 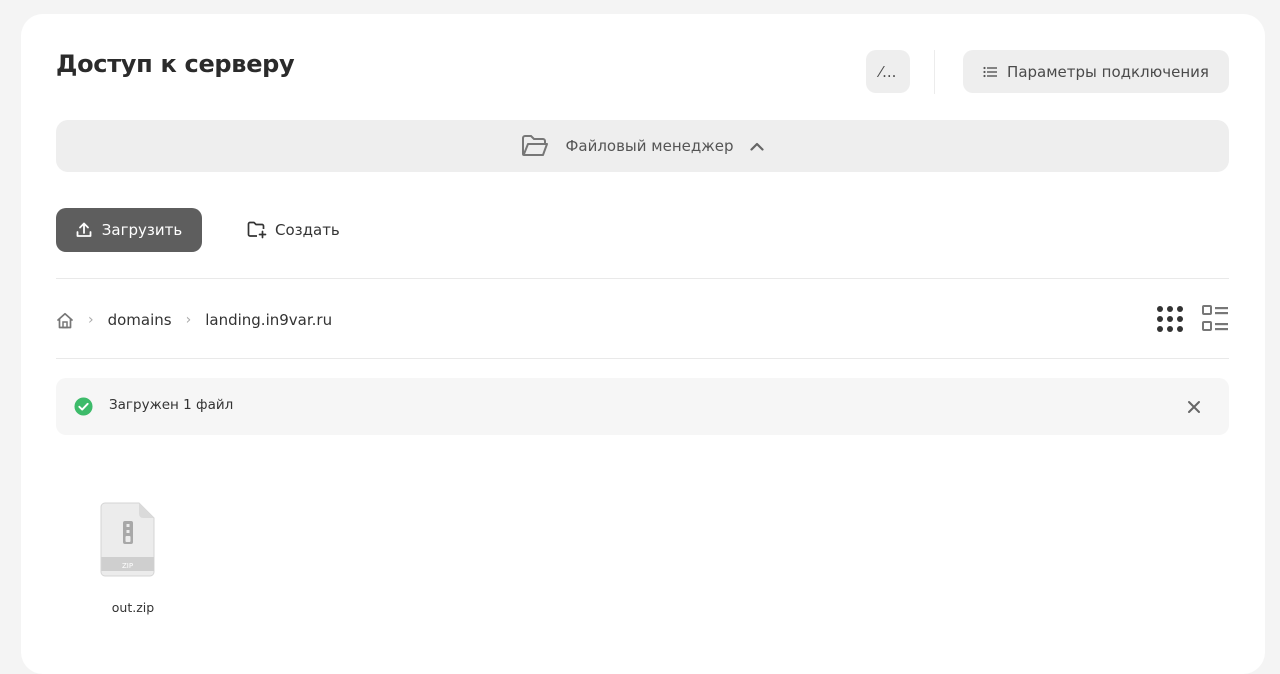 What do you see at coordinates (171, 405) in the screenshot?
I see `alert-message: Загружен 1 файл` at bounding box center [171, 405].